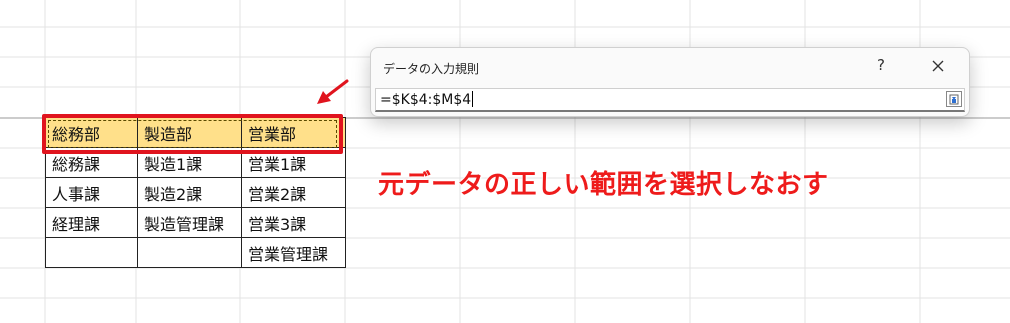 This screenshot has width=1010, height=323. Describe the element at coordinates (333, 91) in the screenshot. I see `pointer-arrow-icon` at that location.